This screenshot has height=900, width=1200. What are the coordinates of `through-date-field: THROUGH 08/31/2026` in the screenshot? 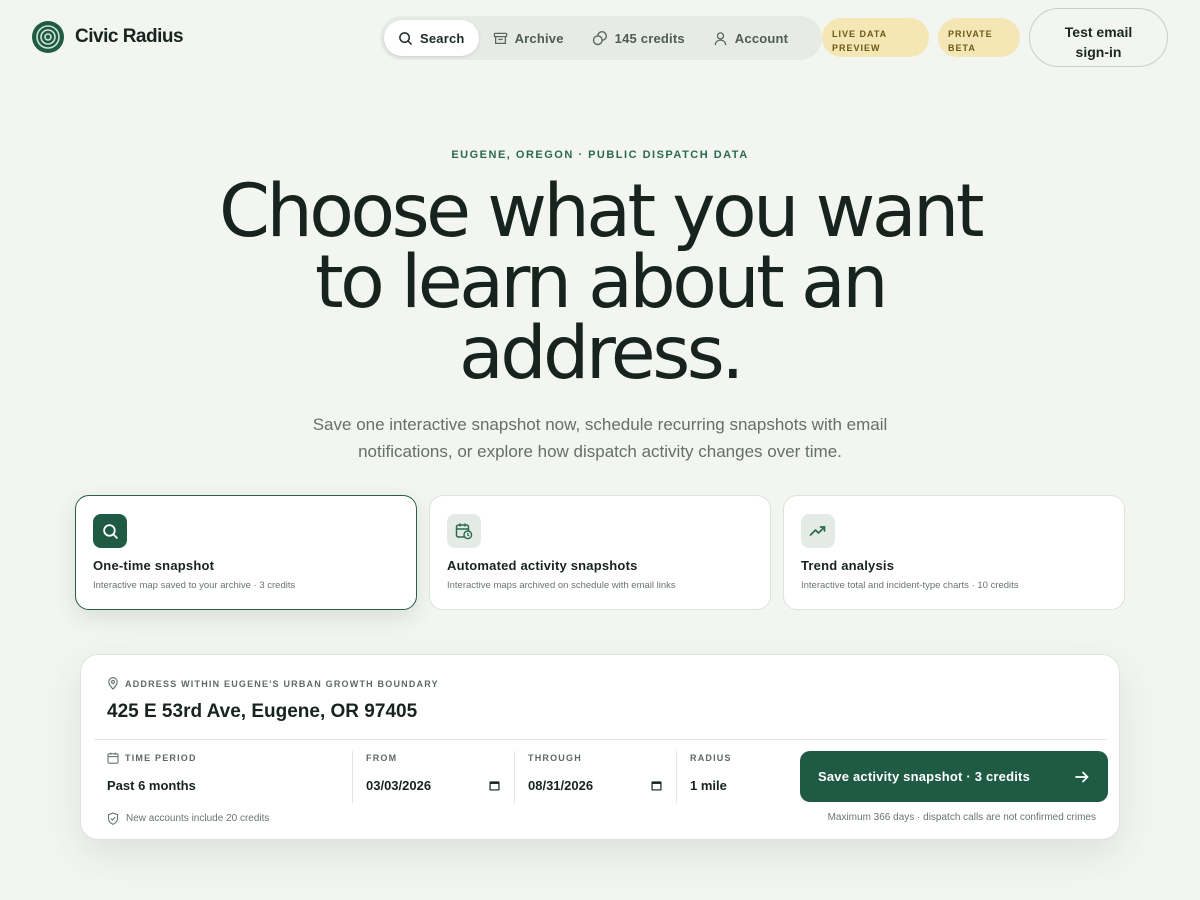 It's located at (595, 777).